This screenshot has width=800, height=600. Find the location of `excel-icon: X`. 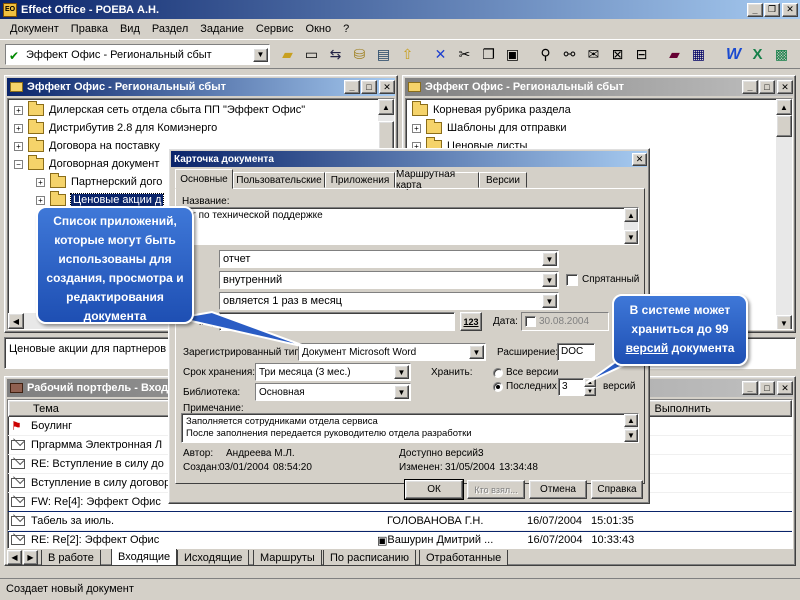

excel-icon: X is located at coordinates (757, 54).